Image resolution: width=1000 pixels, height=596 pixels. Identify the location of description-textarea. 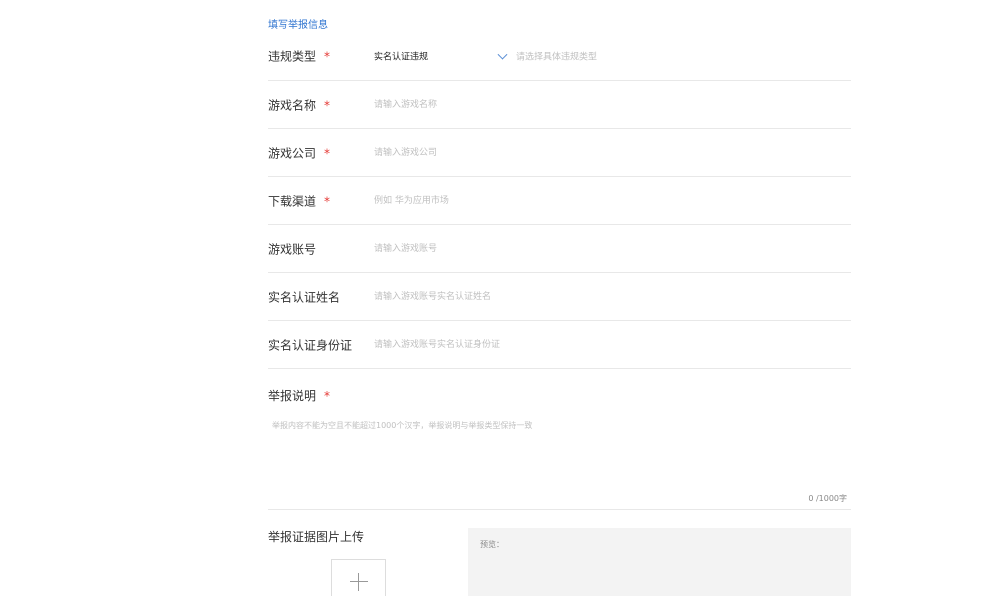
(552, 450).